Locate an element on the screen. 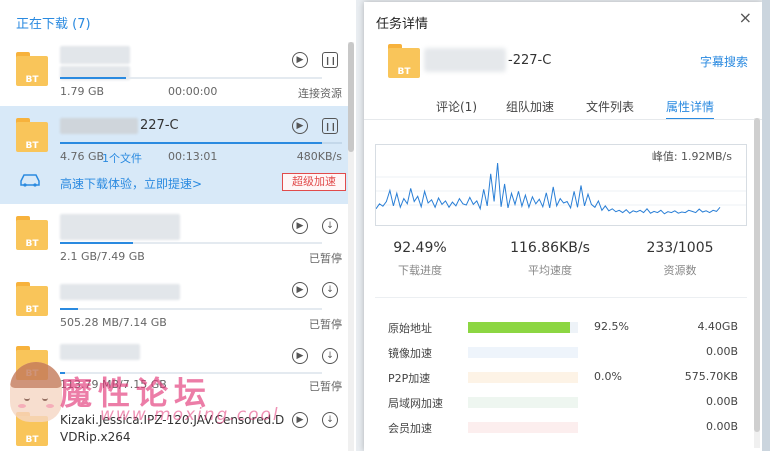 This screenshot has width=770, height=451. stat-average-speed: 116.86KB/s 平均速度 is located at coordinates (550, 258).